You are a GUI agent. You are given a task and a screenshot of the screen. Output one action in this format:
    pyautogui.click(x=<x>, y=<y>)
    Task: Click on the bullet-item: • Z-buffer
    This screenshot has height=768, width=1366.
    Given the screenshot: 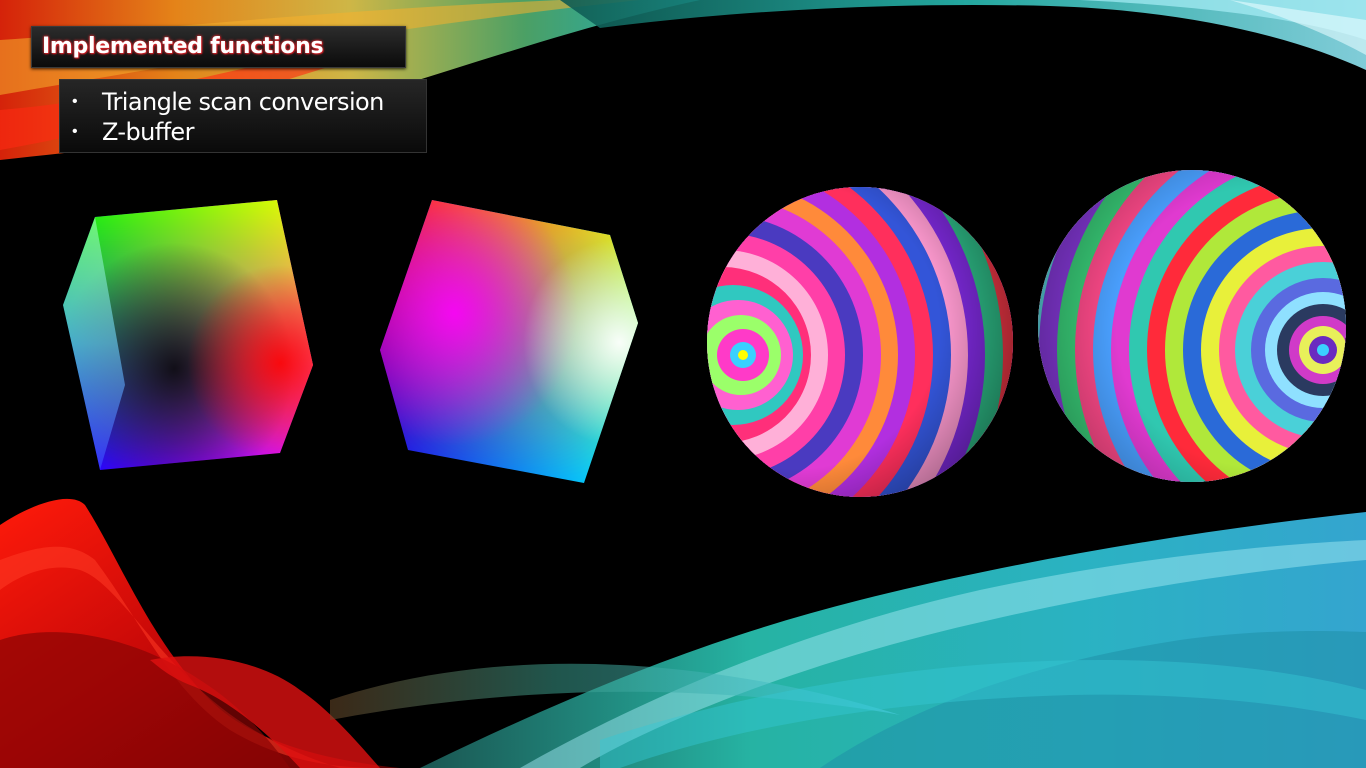 What is the action you would take?
    pyautogui.click(x=133, y=132)
    